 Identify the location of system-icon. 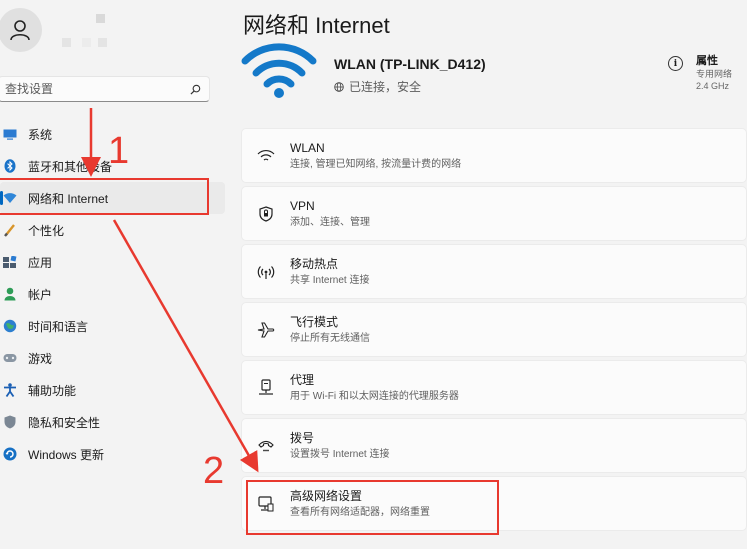
(10, 134).